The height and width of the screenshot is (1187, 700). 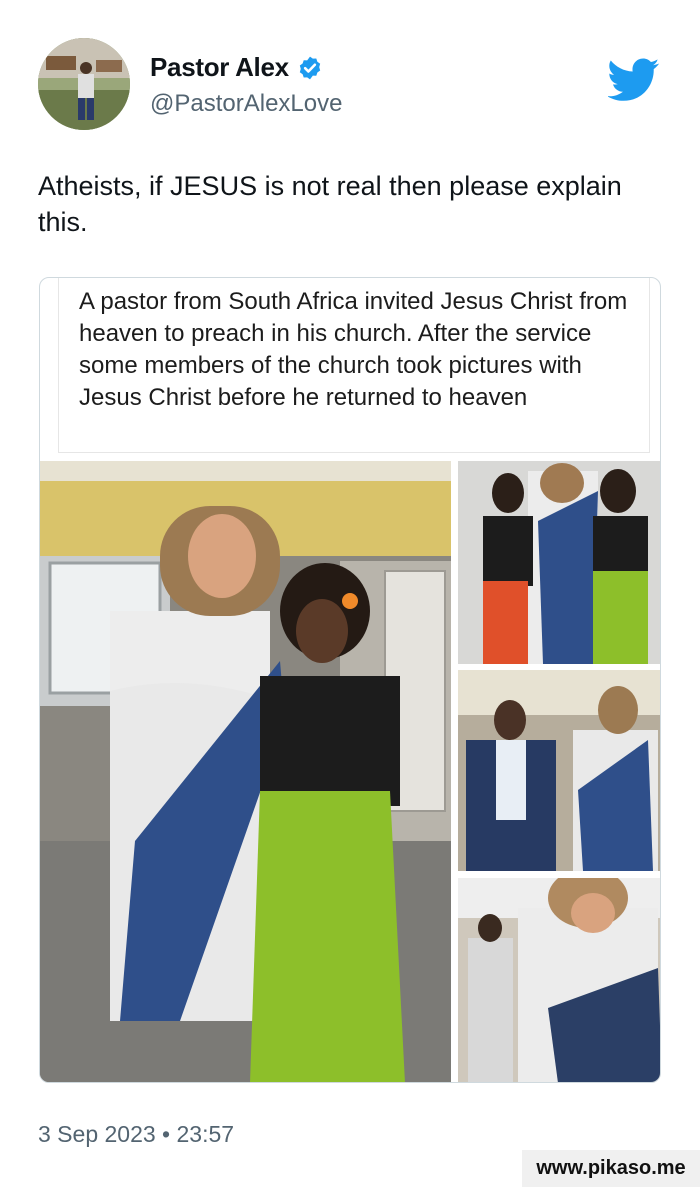 I want to click on twitter-bird-icon, so click(x=634, y=79).